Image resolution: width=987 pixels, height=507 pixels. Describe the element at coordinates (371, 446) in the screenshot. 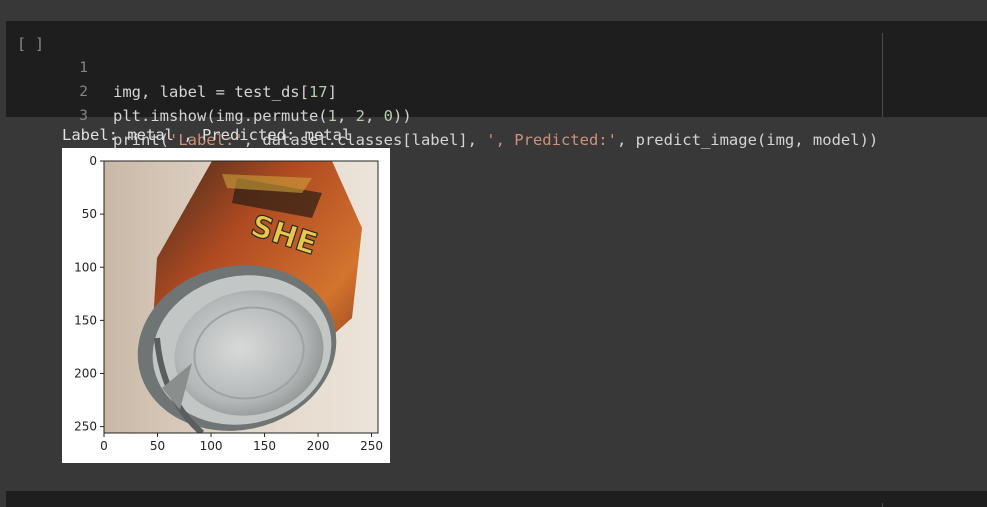

I see `x-tick-label: 250` at that location.